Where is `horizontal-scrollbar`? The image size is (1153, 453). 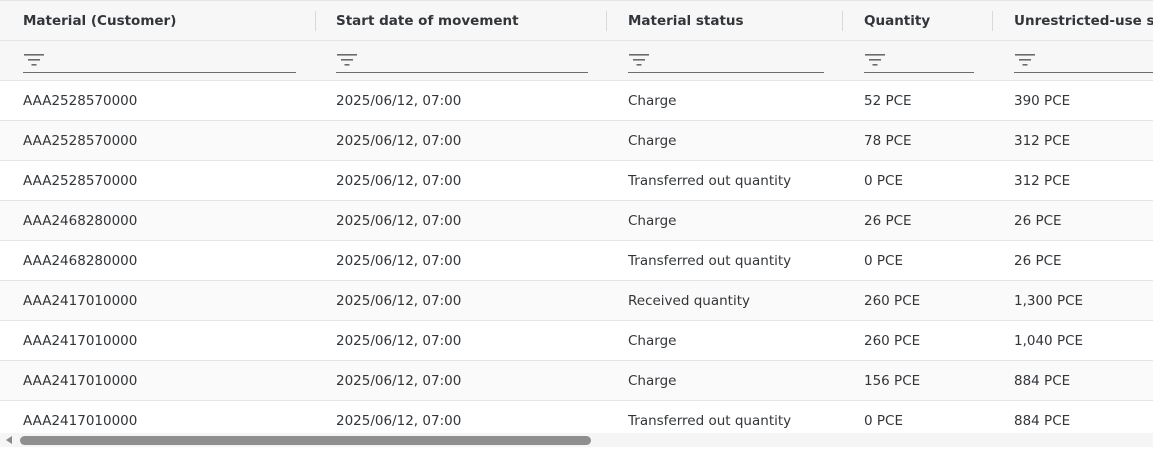 horizontal-scrollbar is located at coordinates (576, 440).